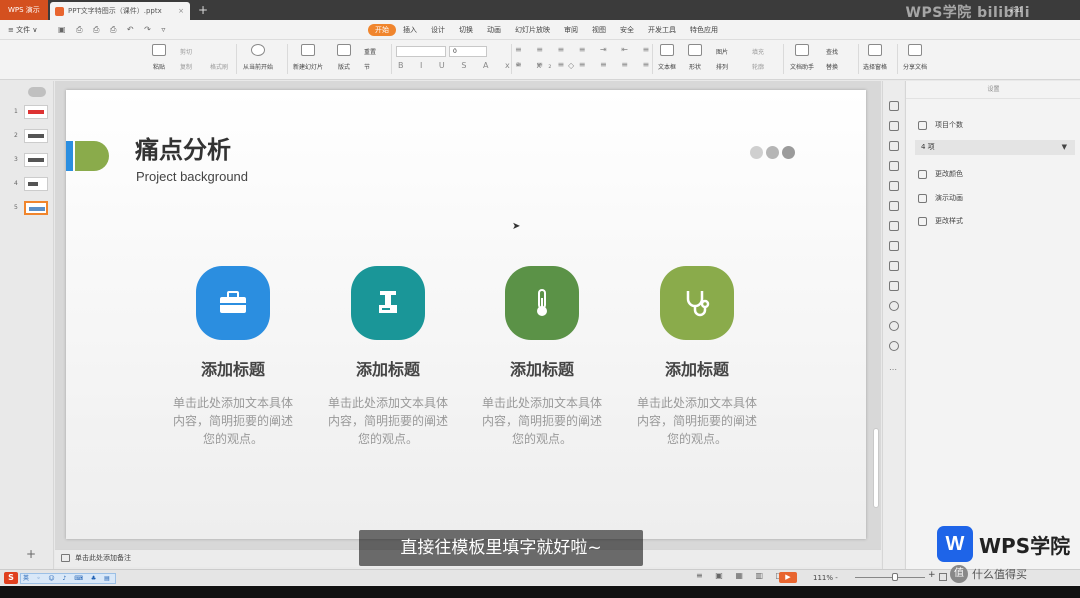 This screenshot has height=598, width=1080. What do you see at coordinates (993, 90) in the screenshot?
I see `task-pane-header: 设置` at bounding box center [993, 90].